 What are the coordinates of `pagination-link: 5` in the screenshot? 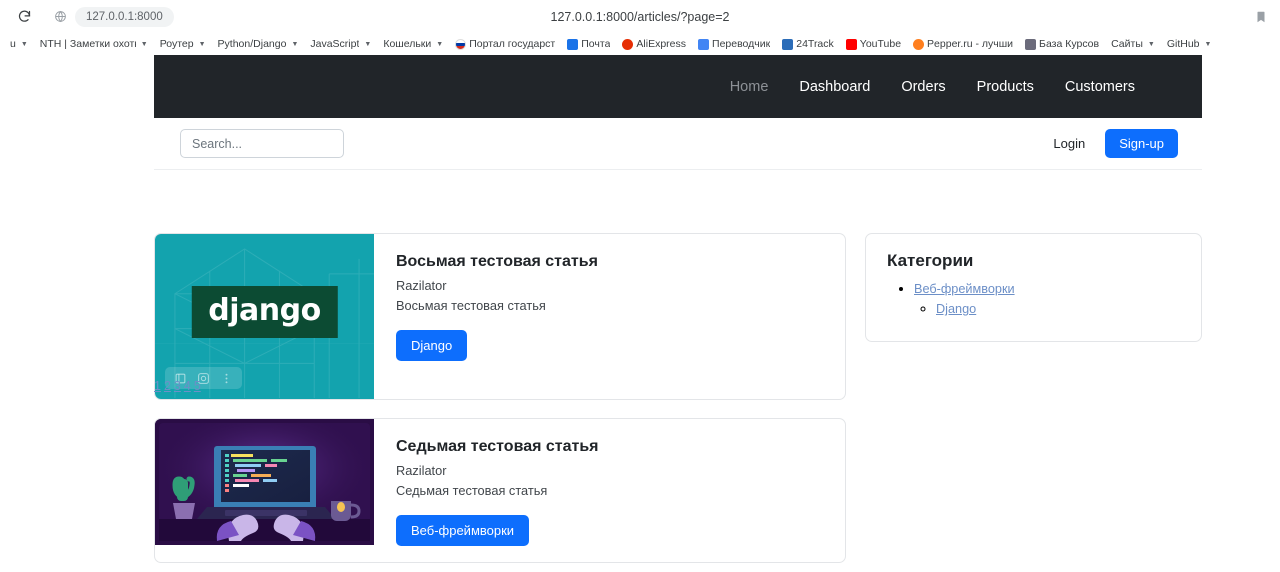 It's located at (197, 386).